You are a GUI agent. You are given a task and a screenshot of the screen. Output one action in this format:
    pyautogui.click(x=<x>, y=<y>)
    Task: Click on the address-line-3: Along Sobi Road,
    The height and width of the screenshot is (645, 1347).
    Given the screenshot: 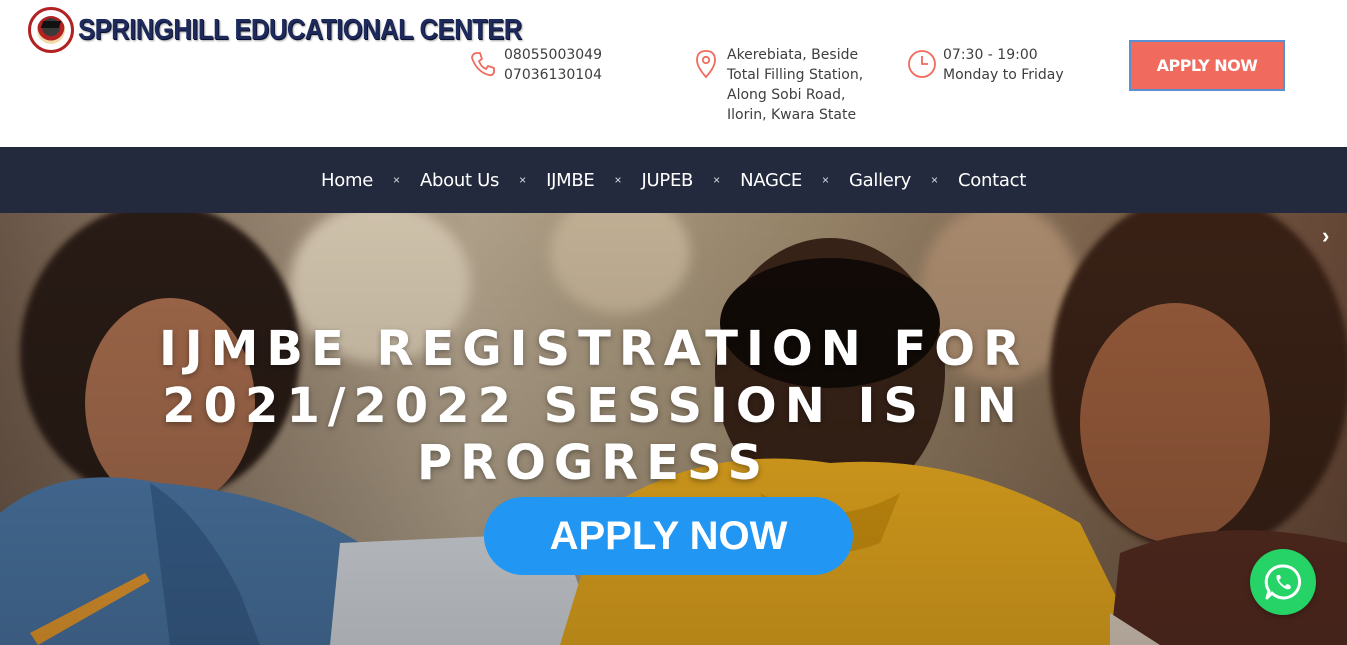 What is the action you would take?
    pyautogui.click(x=786, y=95)
    